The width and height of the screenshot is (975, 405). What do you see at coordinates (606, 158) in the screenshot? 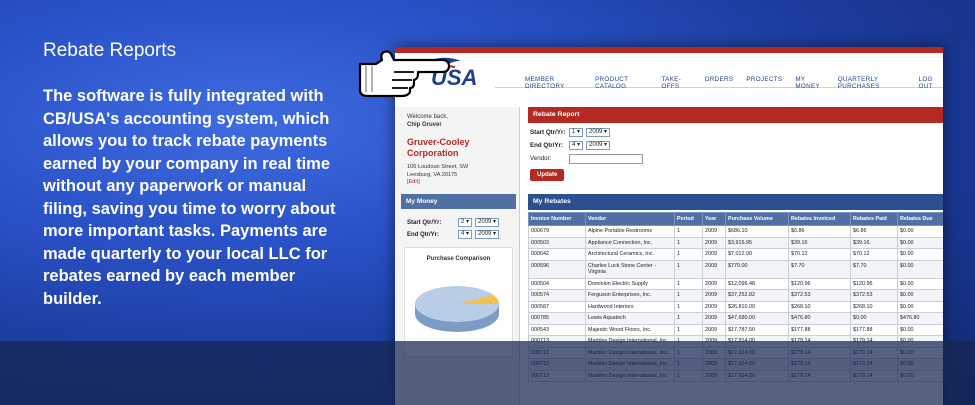
I see `vendor-input` at bounding box center [606, 158].